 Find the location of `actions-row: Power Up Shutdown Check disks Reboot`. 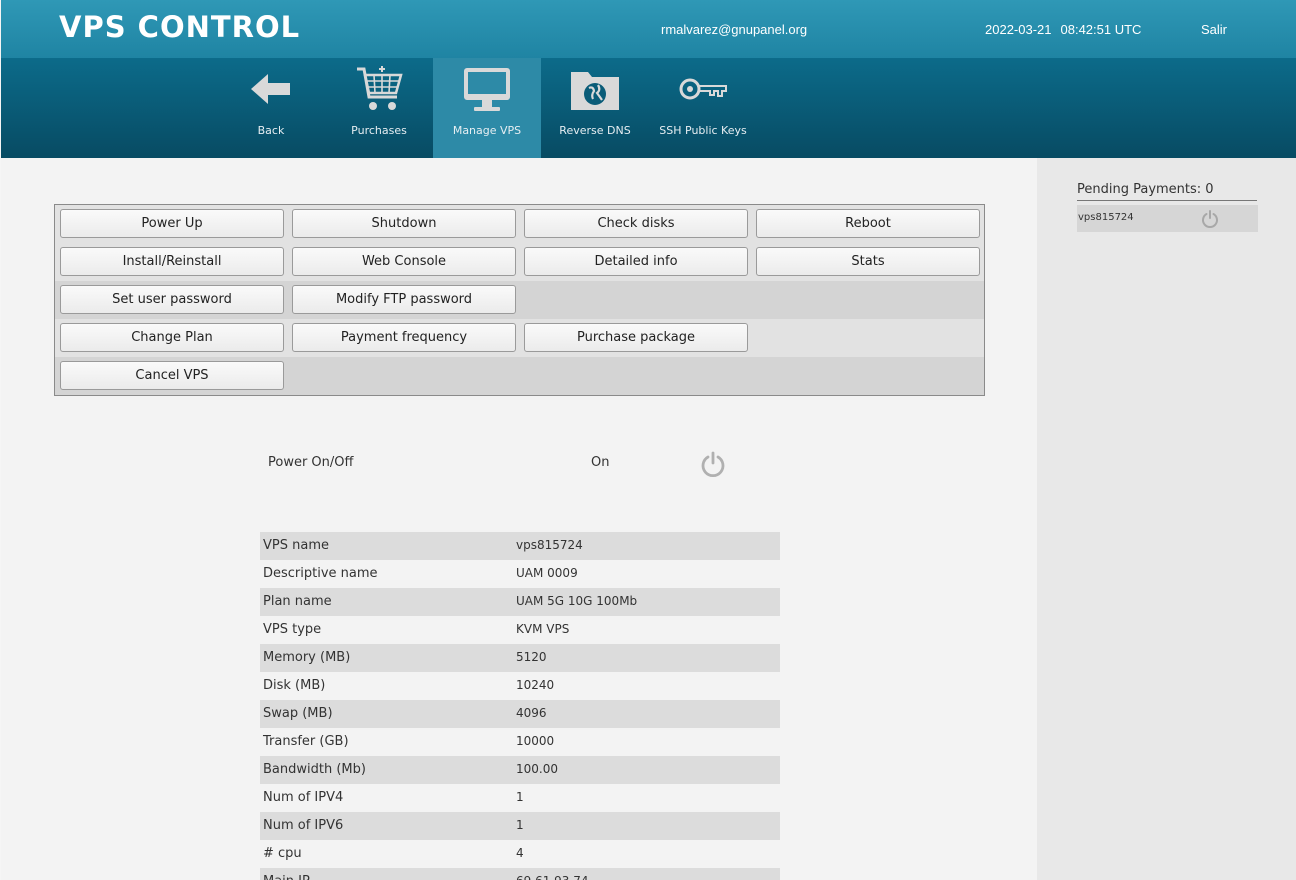

actions-row: Power Up Shutdown Check disks Reboot is located at coordinates (519, 224).